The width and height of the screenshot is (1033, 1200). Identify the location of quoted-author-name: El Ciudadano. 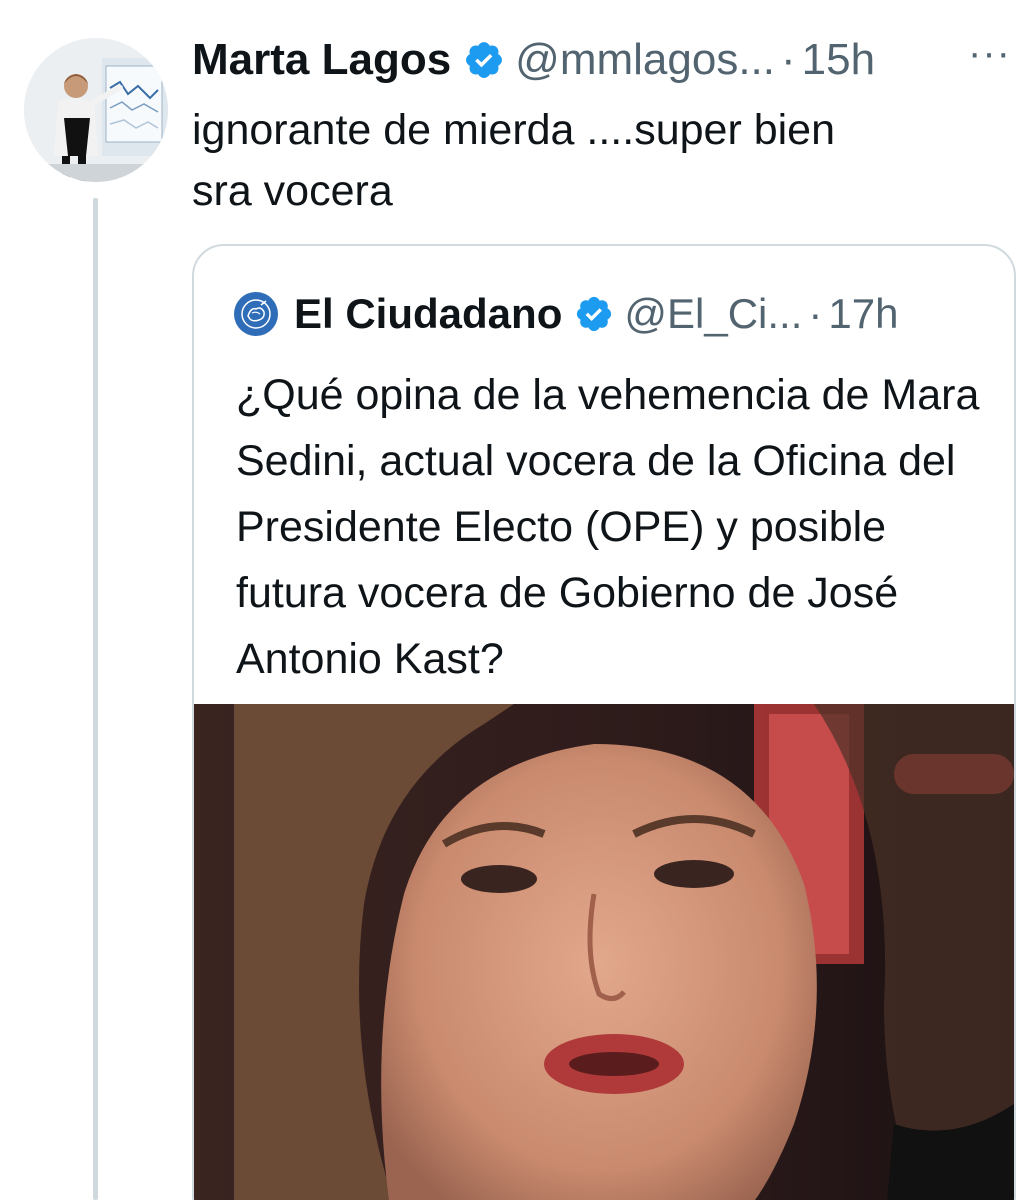
(428, 314).